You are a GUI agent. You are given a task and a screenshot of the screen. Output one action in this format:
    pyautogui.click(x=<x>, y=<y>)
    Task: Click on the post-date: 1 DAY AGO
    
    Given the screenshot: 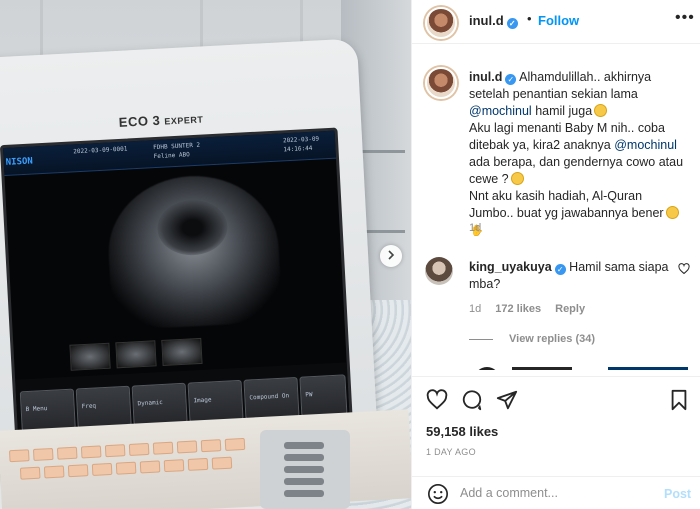 What is the action you would take?
    pyautogui.click(x=451, y=452)
    